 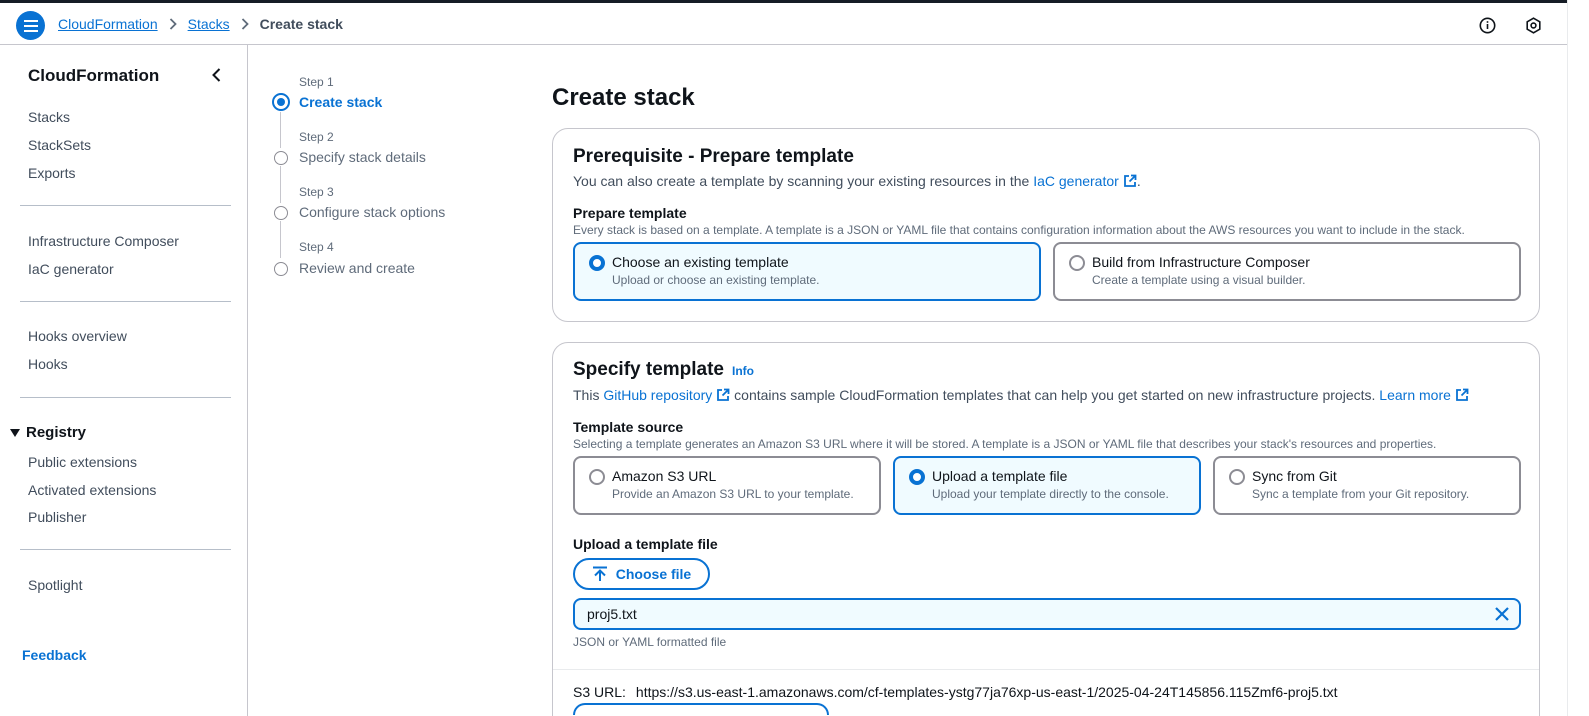 I want to click on step-specify-stack-details: Specify stack details, so click(x=362, y=157).